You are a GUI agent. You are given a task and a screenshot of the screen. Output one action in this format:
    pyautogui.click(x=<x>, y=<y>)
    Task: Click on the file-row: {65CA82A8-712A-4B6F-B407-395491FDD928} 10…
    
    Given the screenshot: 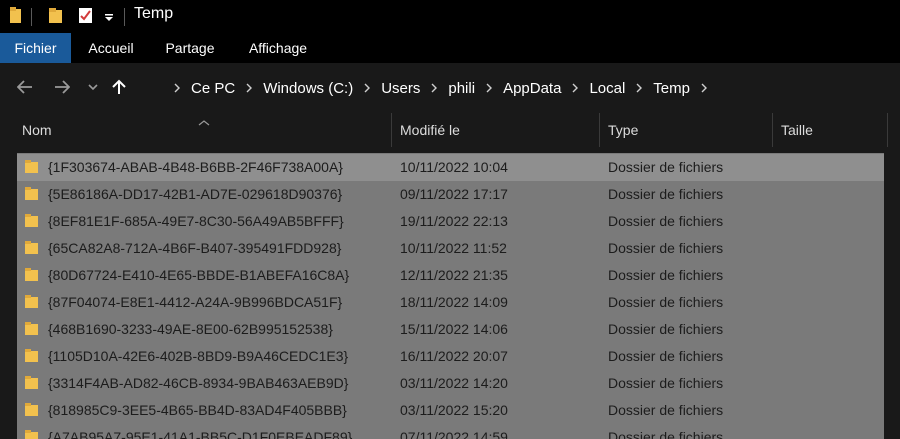 What is the action you would take?
    pyautogui.click(x=450, y=248)
    